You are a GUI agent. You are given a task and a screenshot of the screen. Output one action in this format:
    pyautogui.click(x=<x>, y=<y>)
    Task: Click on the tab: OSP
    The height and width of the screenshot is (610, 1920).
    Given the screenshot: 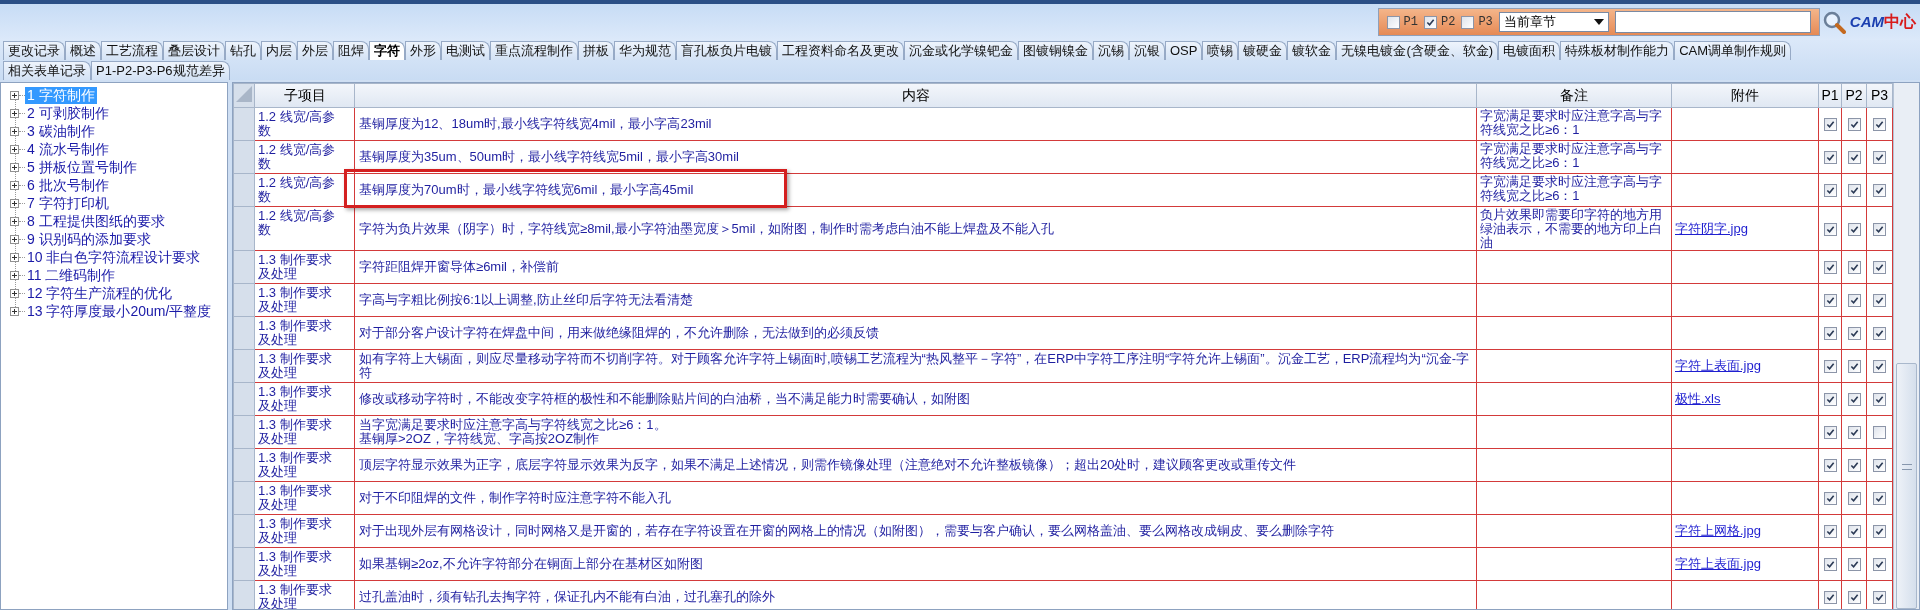 What is the action you would take?
    pyautogui.click(x=1184, y=50)
    